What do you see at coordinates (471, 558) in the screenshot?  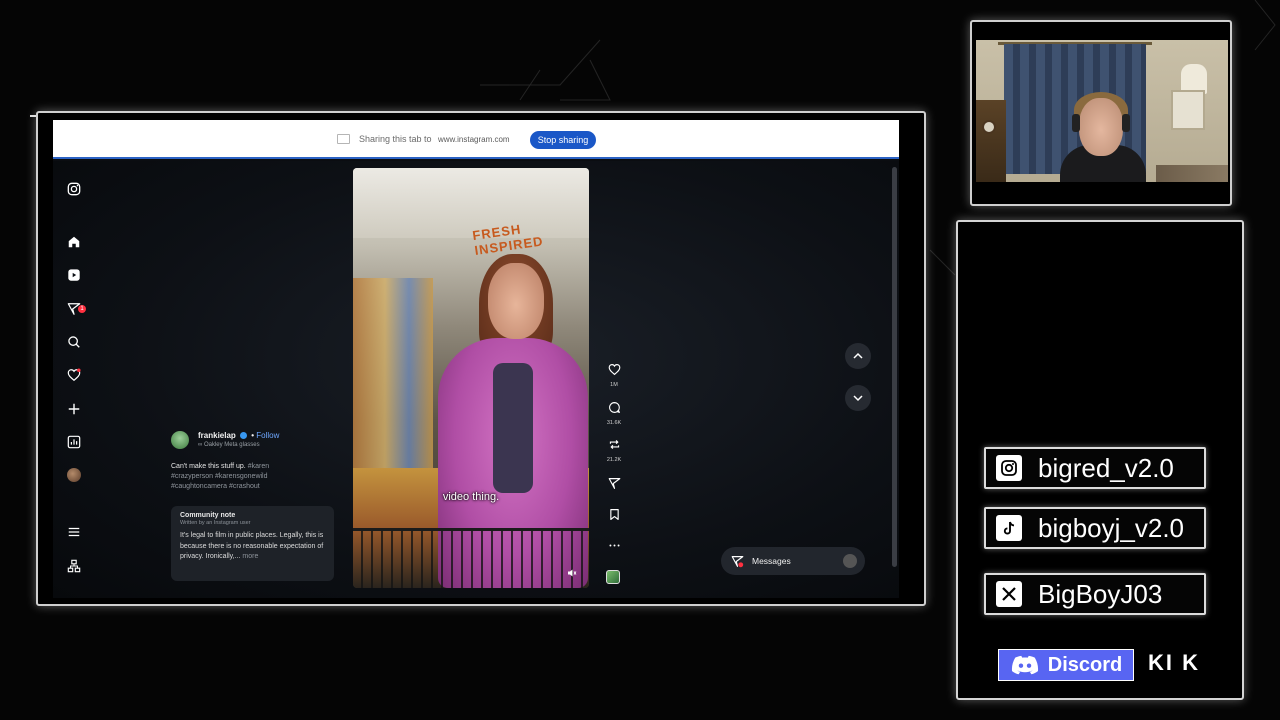 I see `shopping-cart` at bounding box center [471, 558].